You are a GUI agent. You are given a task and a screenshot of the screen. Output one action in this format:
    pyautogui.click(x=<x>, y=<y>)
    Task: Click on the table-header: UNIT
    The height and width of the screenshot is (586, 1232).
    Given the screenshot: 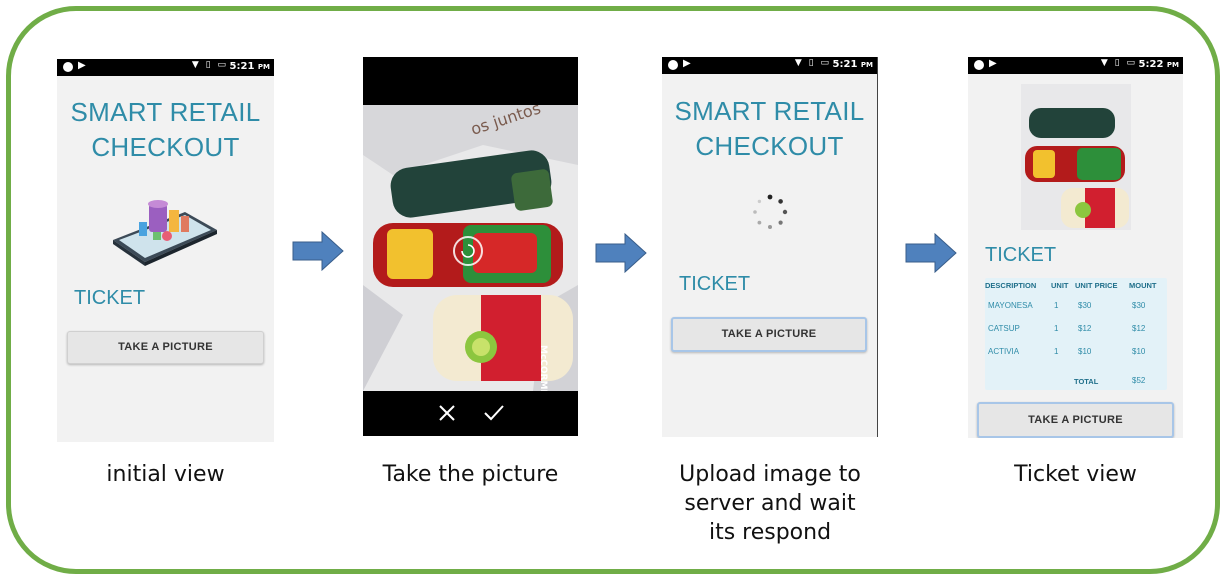 What is the action you would take?
    pyautogui.click(x=1060, y=285)
    